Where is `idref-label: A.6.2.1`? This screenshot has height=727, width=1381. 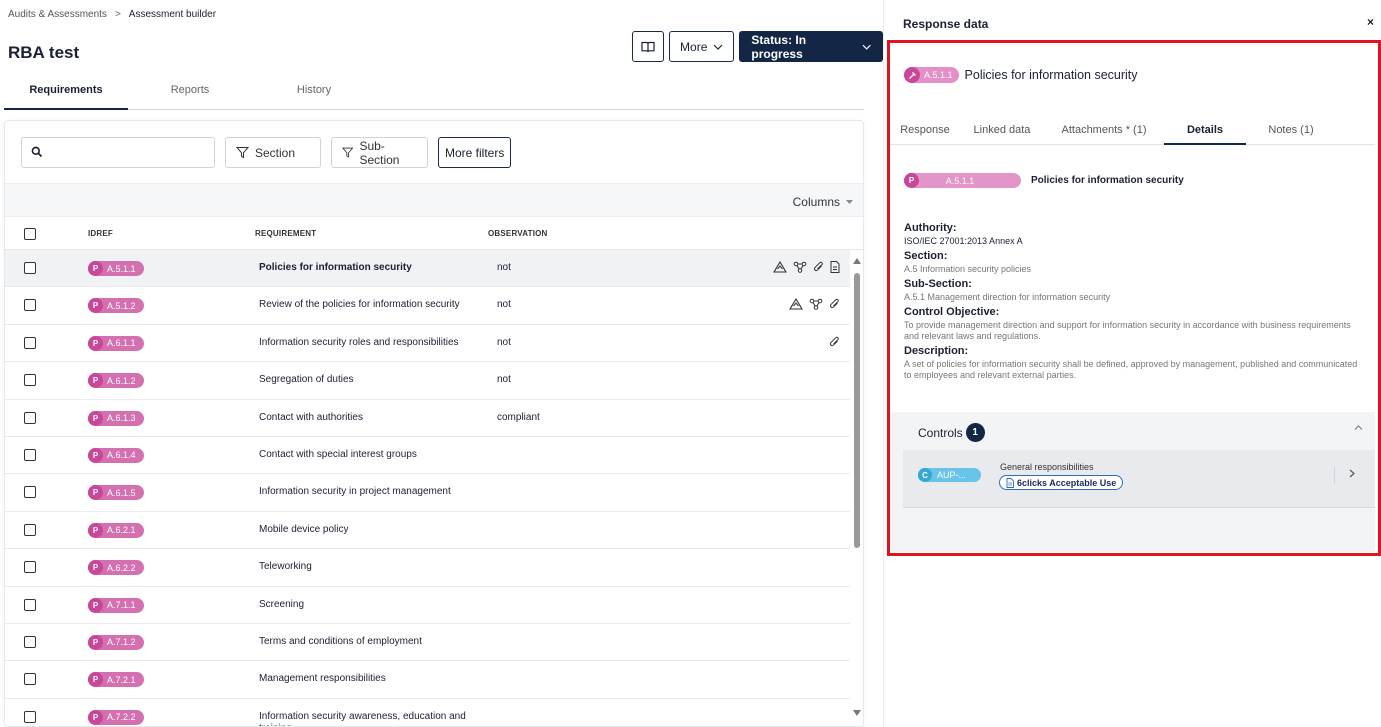
idref-label: A.6.2.1 is located at coordinates (121, 530).